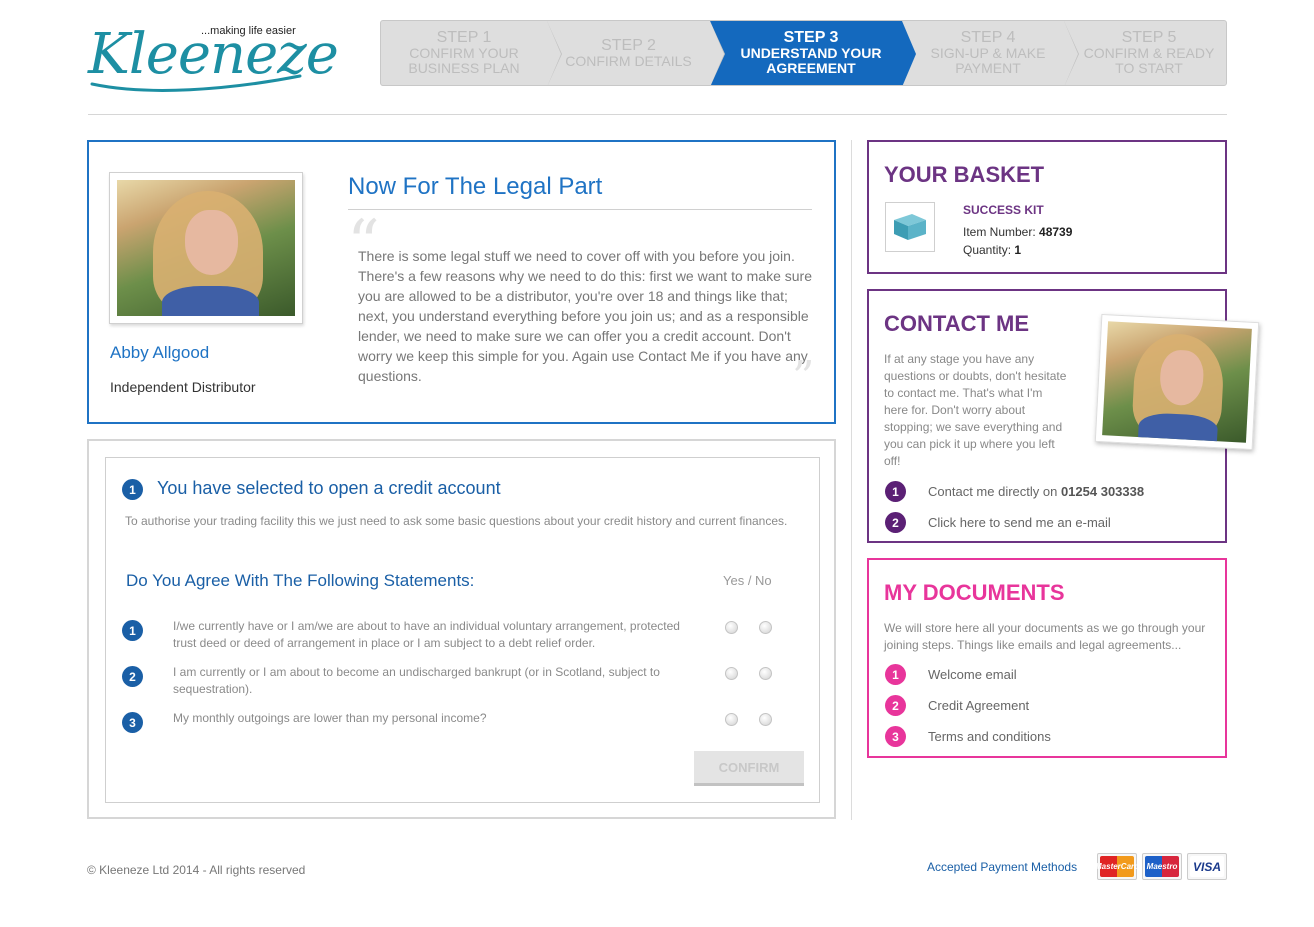 This screenshot has height=927, width=1314. I want to click on section-number-badge: 1, so click(132, 489).